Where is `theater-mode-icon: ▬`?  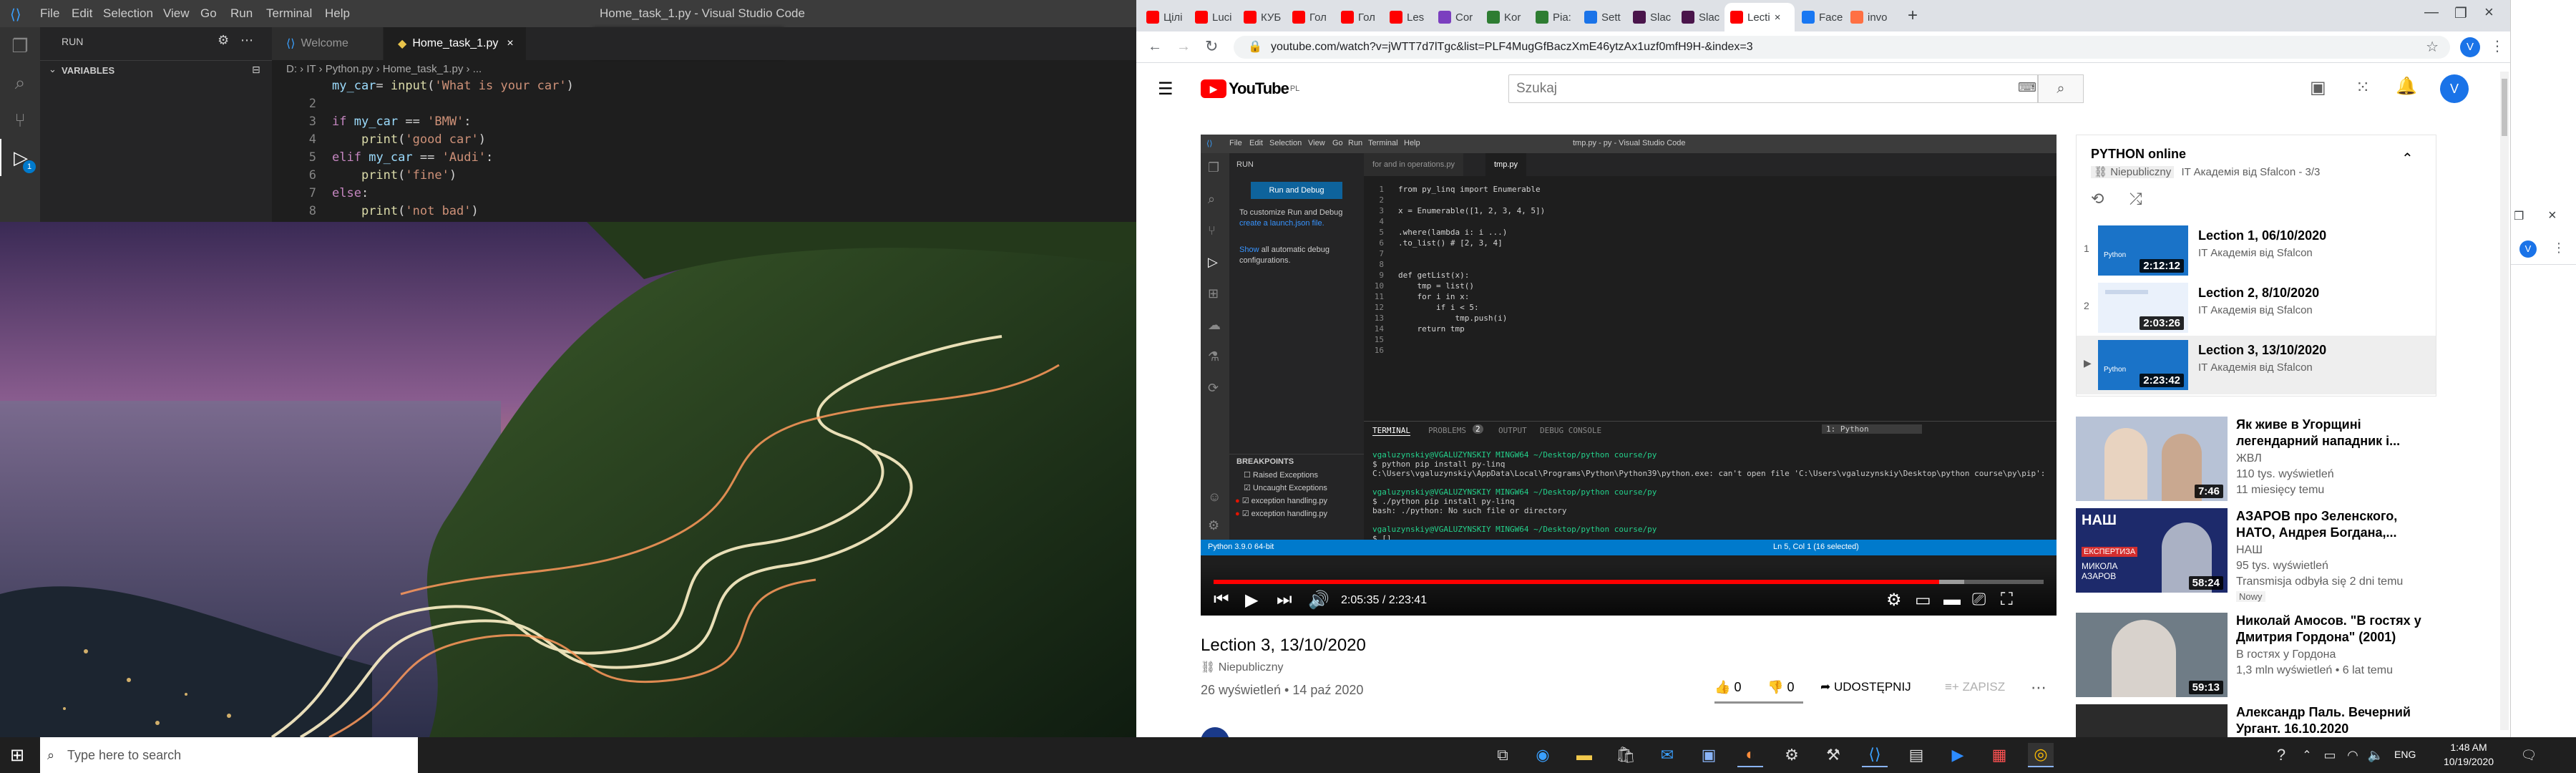
theater-mode-icon: ▬ is located at coordinates (1952, 600).